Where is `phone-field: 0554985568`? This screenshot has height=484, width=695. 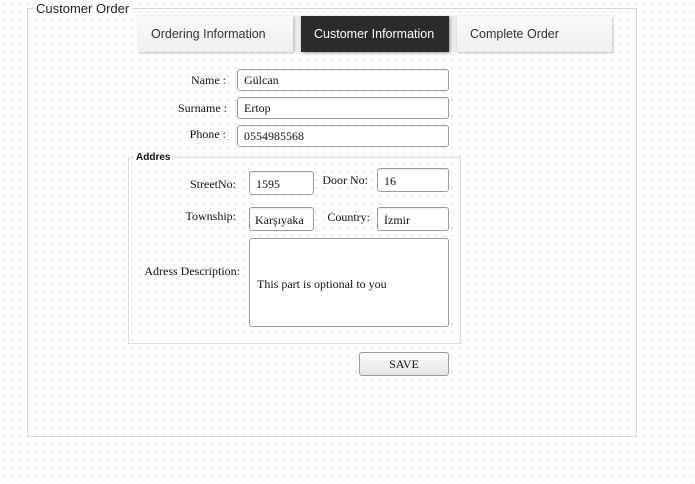
phone-field: 0554985568 is located at coordinates (343, 136).